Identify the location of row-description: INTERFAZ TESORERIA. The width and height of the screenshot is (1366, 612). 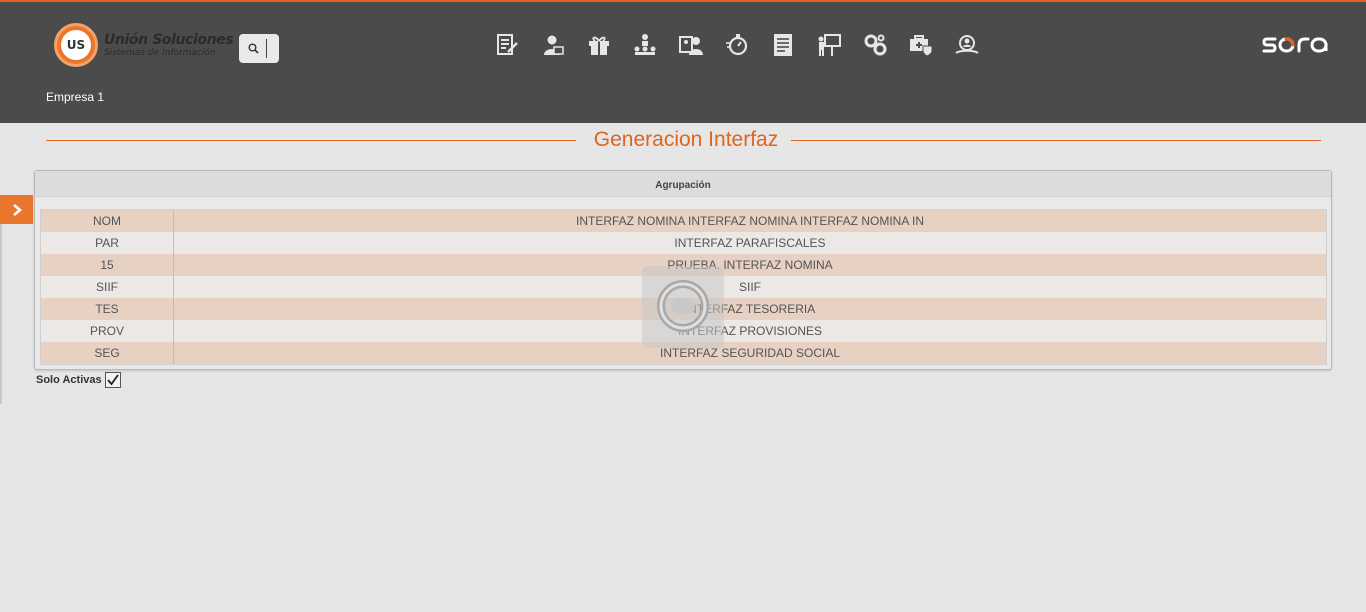
(750, 309).